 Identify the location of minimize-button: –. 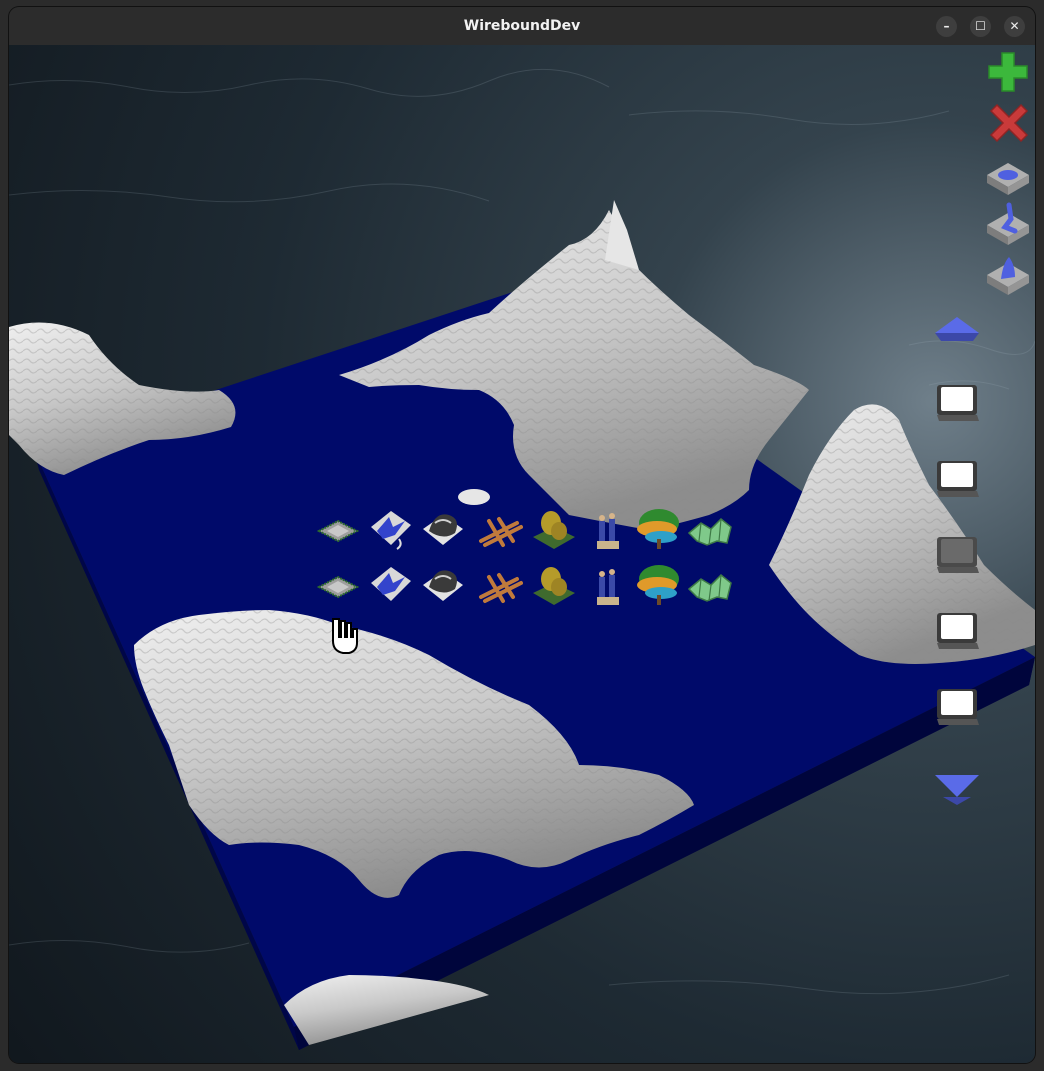
(946, 26).